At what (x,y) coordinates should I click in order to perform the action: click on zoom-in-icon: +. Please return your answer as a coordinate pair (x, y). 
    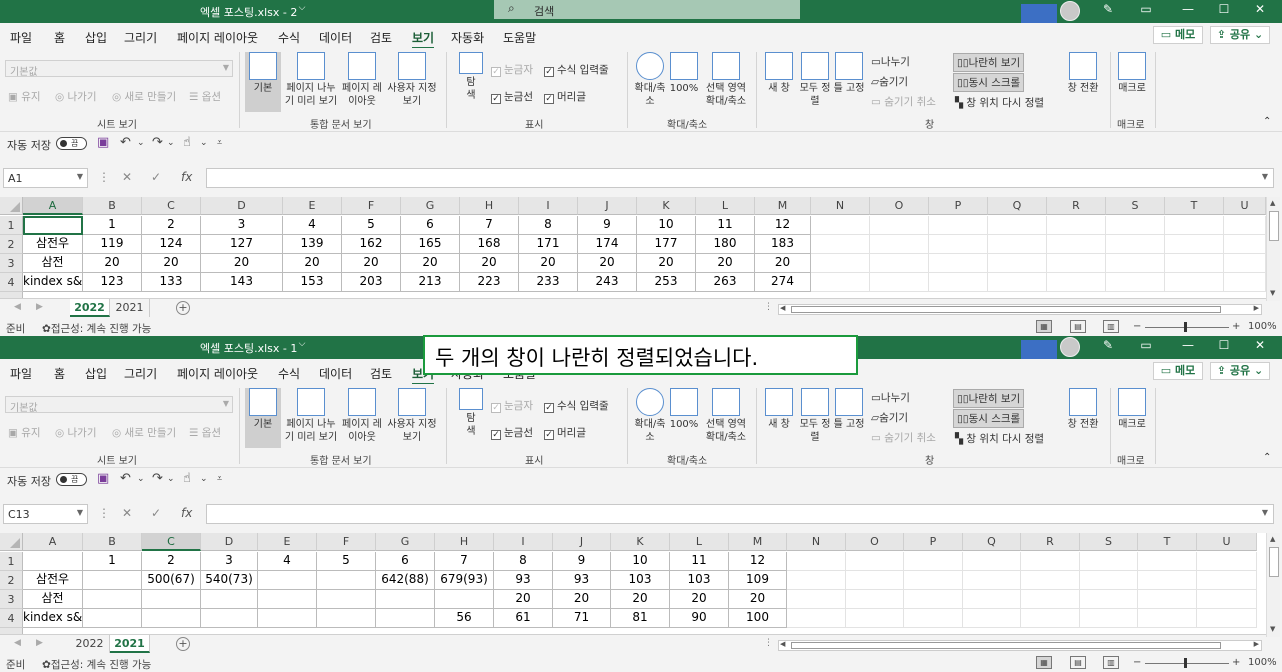
    Looking at the image, I should click on (1236, 662).